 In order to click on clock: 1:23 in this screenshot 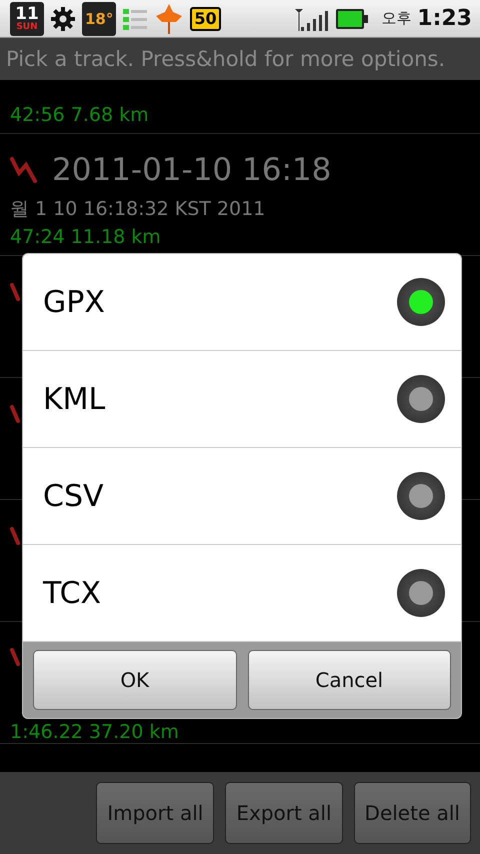, I will do `click(444, 18)`.